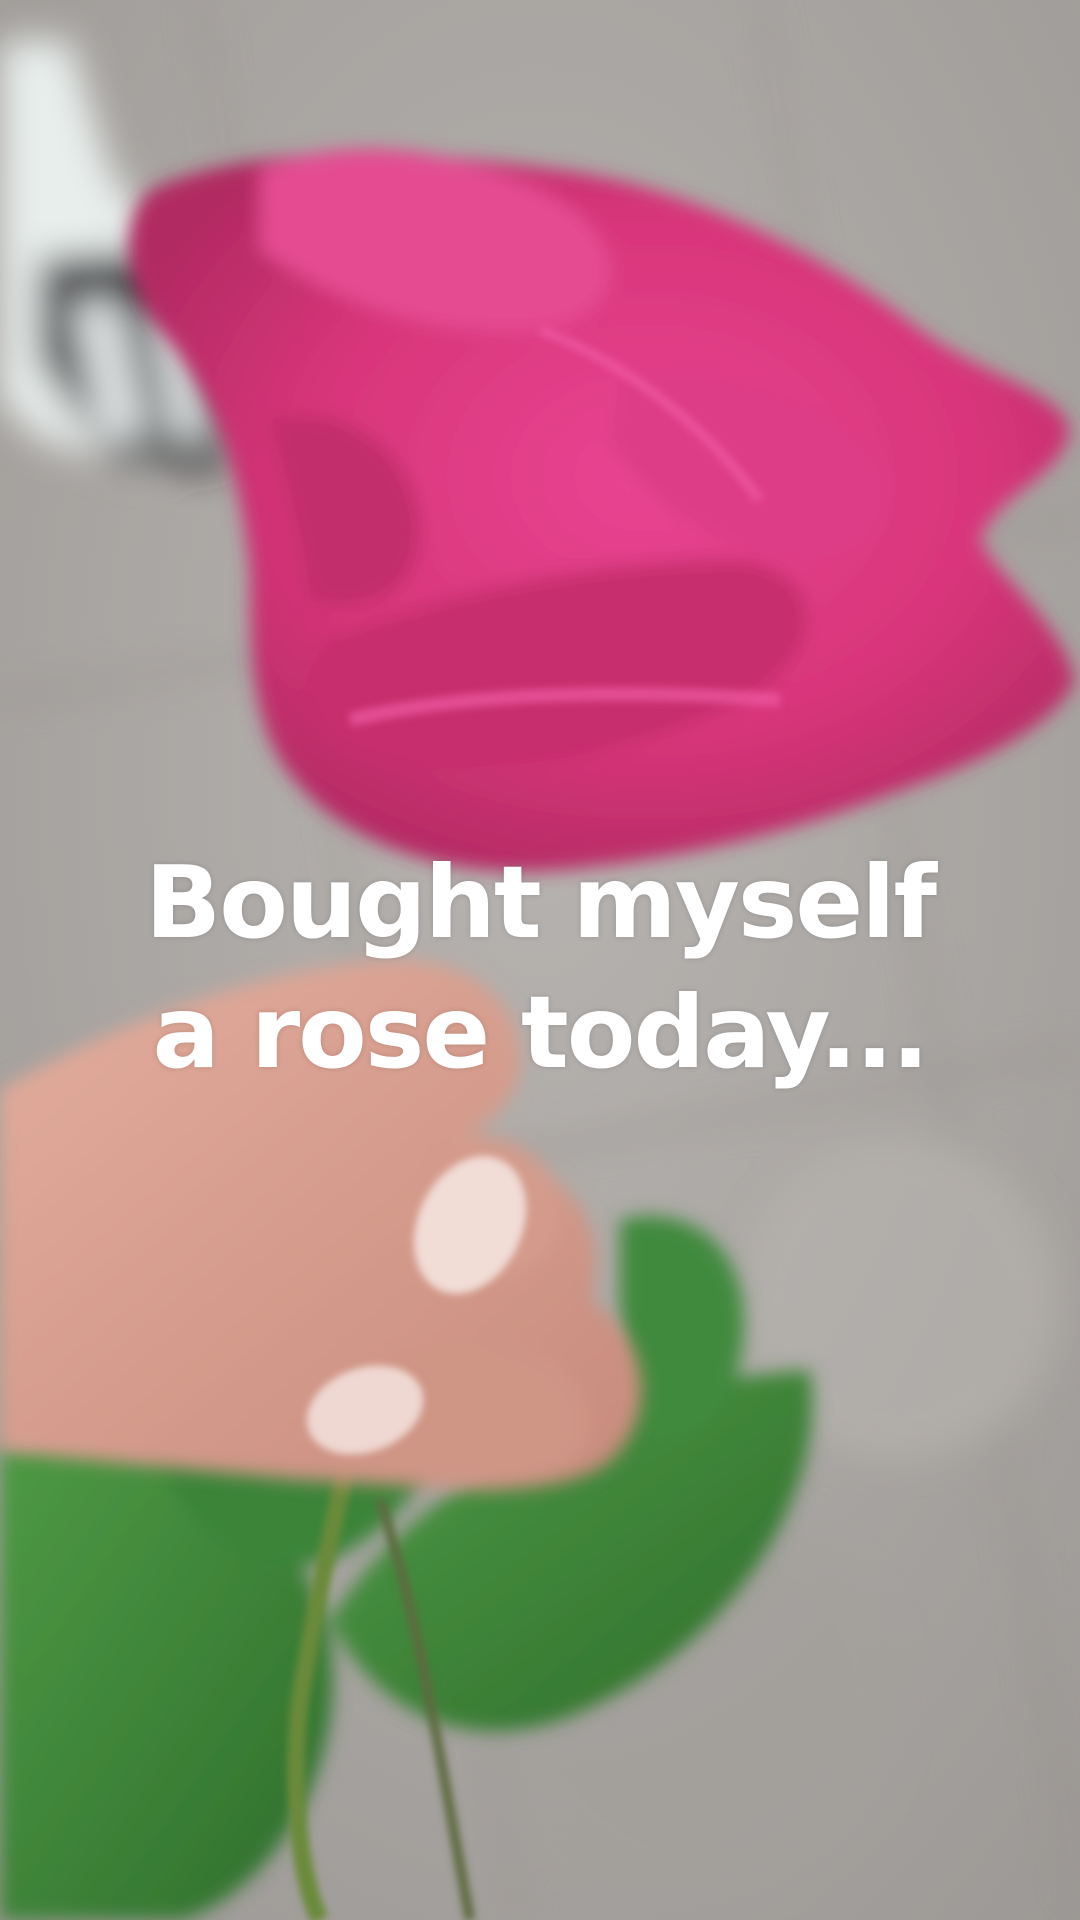 The width and height of the screenshot is (1080, 1920). I want to click on caption-line-1: Bought myself, so click(540, 902).